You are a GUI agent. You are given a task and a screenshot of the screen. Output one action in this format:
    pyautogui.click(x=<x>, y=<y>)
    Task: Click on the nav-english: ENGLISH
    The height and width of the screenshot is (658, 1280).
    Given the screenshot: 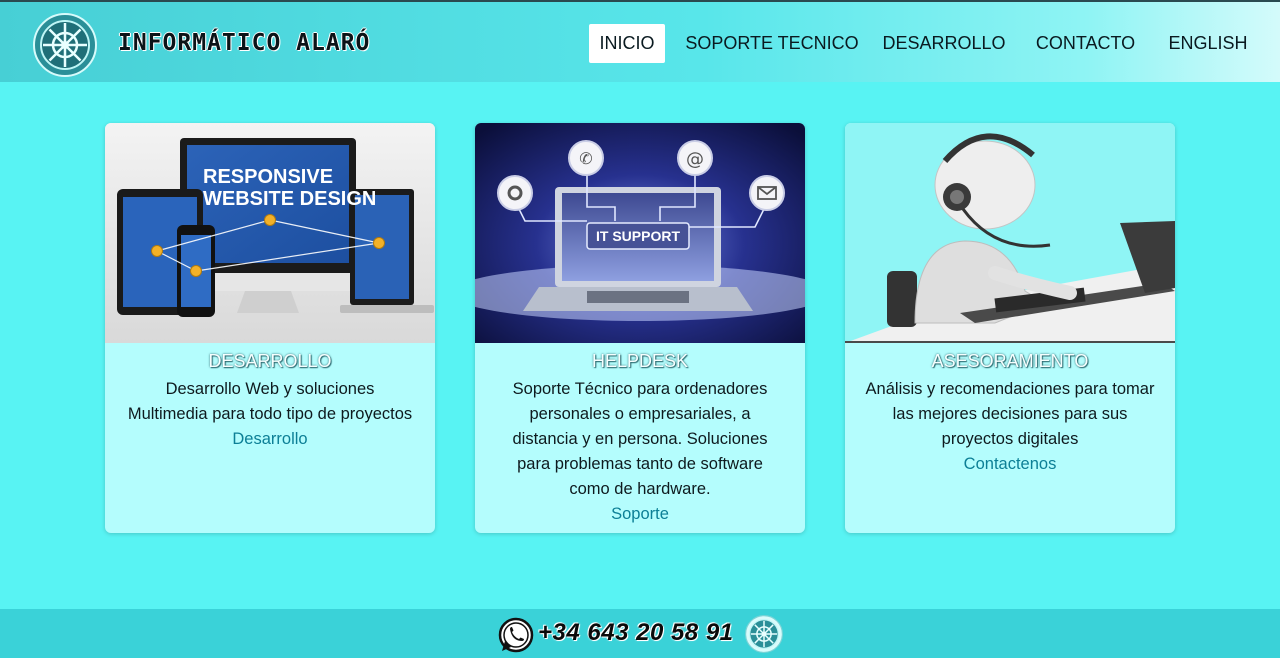 What is the action you would take?
    pyautogui.click(x=1208, y=43)
    